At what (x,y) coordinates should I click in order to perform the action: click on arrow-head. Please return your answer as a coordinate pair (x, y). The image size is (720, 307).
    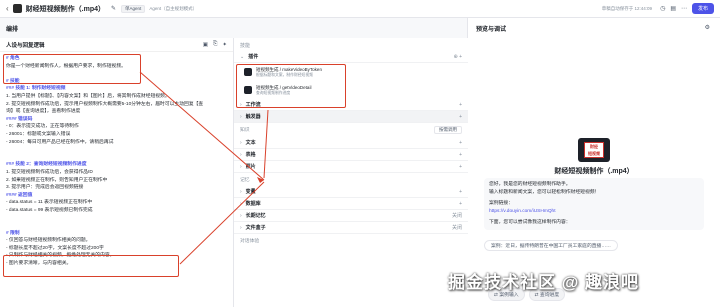
    Looking at the image, I should click on (260, 180).